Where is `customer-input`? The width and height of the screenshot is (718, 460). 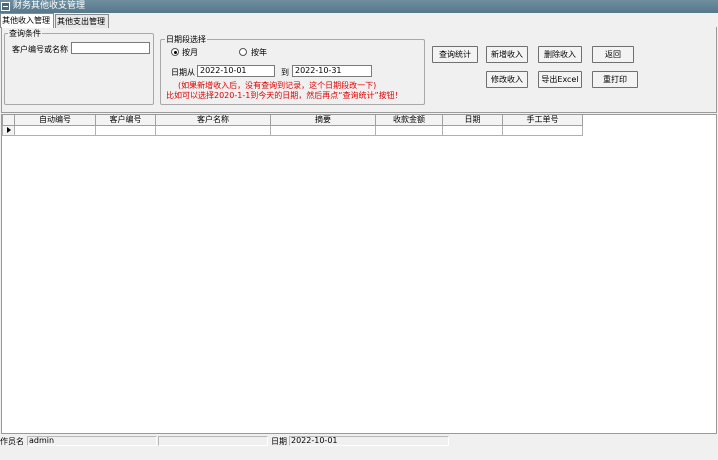
customer-input is located at coordinates (110, 48).